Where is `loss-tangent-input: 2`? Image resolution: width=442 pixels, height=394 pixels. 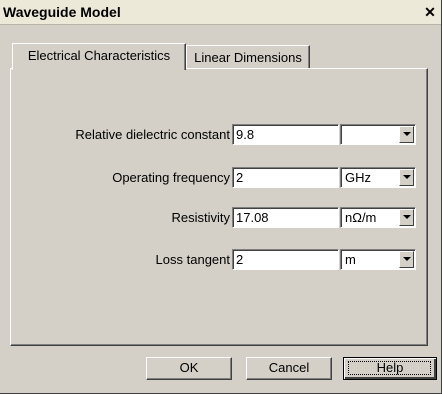
loss-tangent-input: 2 is located at coordinates (285, 259).